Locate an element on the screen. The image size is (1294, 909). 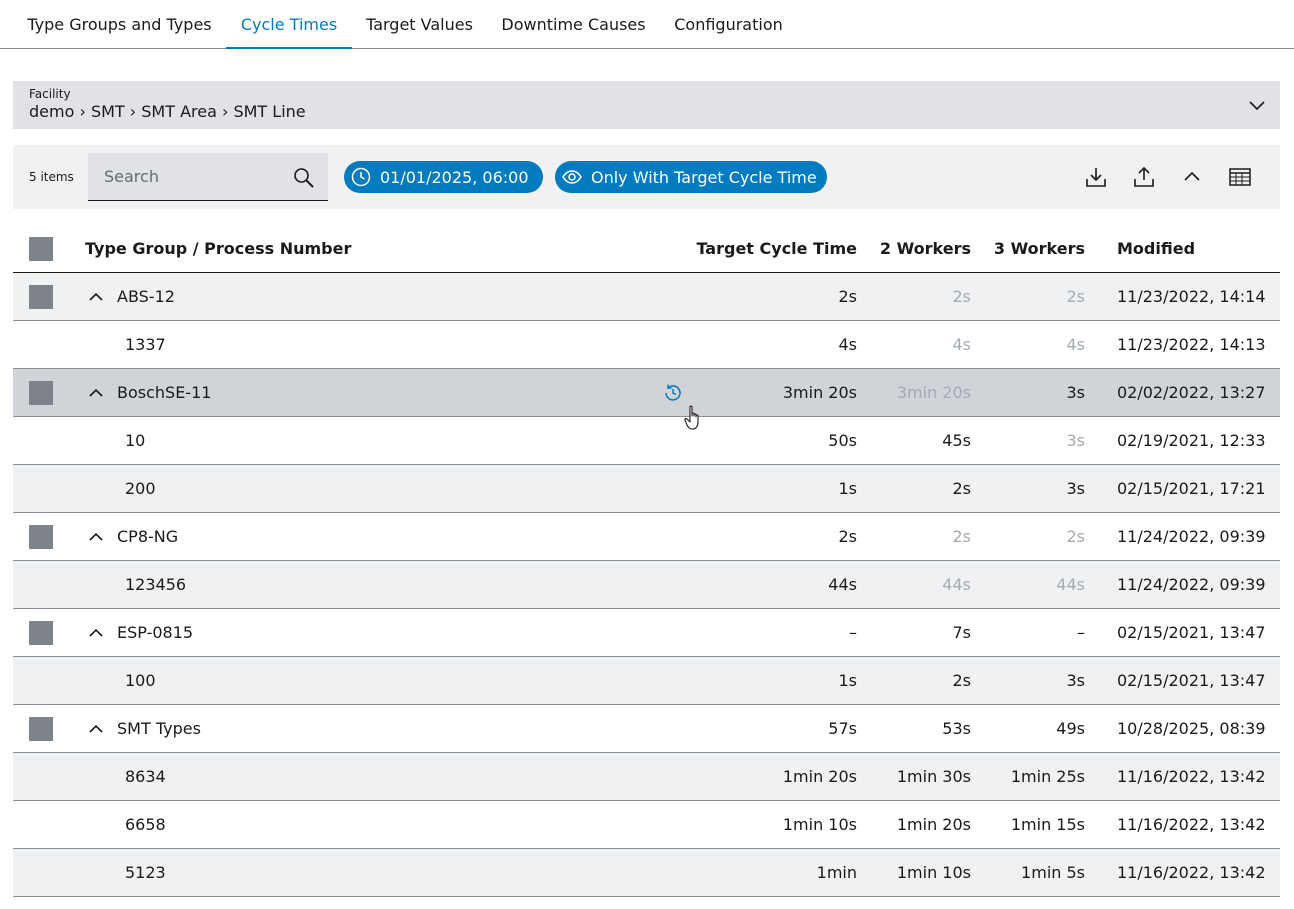
two-workers-time: 1min 10s is located at coordinates (933, 872).